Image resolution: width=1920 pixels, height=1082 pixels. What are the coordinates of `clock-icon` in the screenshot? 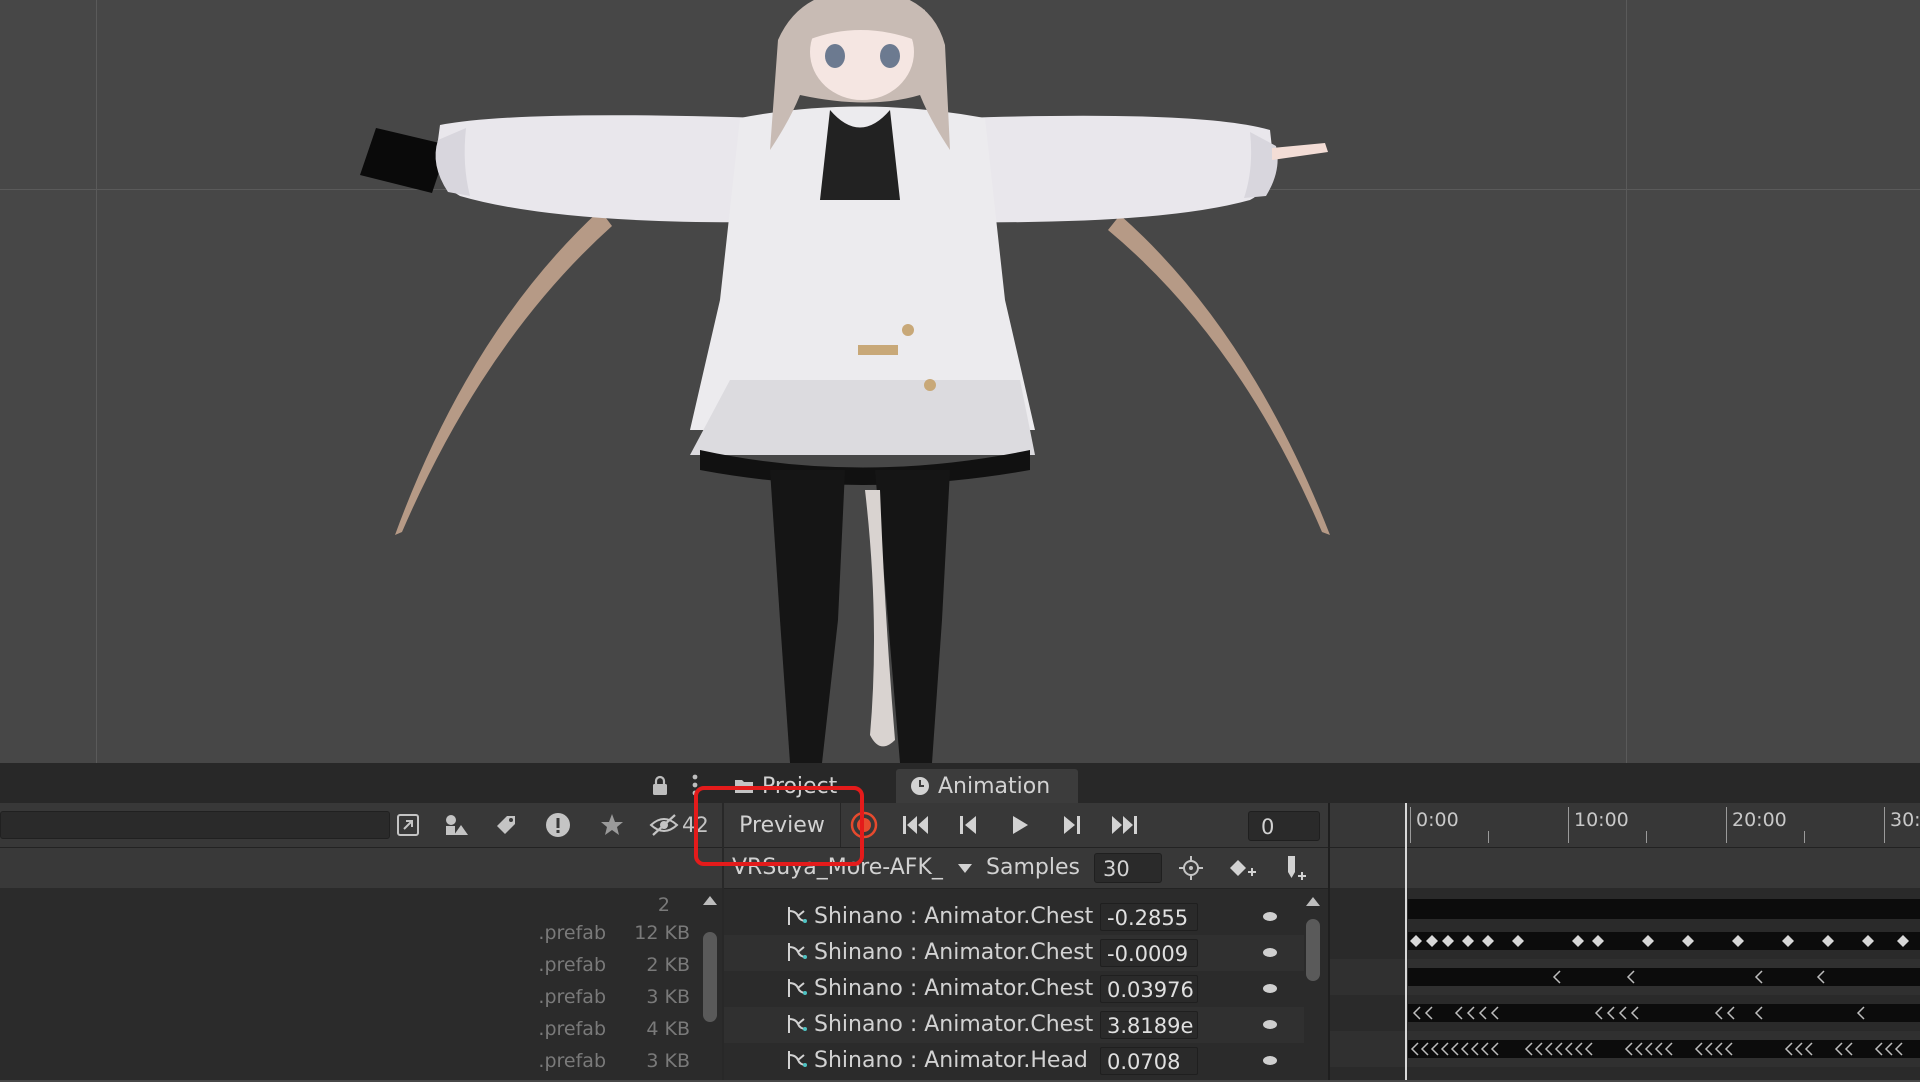 It's located at (920, 786).